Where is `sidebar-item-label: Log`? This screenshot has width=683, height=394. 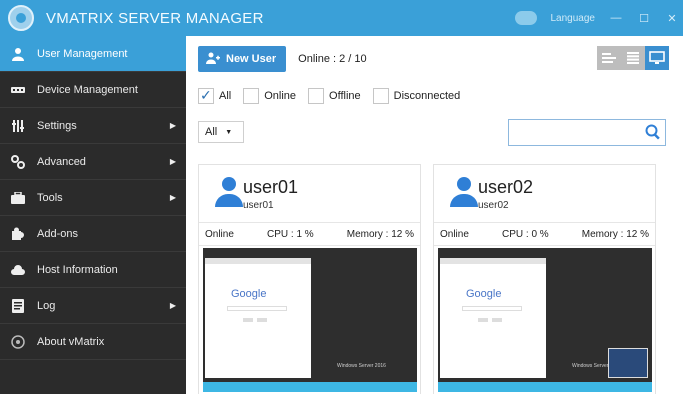
sidebar-item-label: Log is located at coordinates (46, 305).